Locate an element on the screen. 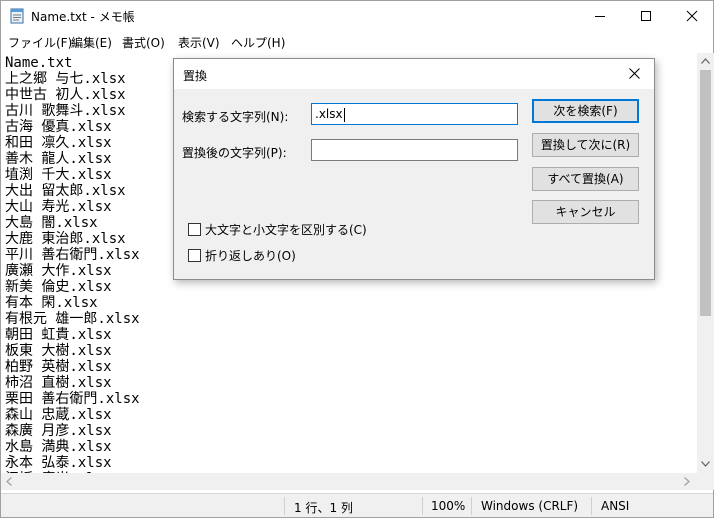 The height and width of the screenshot is (518, 714). editor-line: 森廣 月彦.xlsx is located at coordinates (58, 431).